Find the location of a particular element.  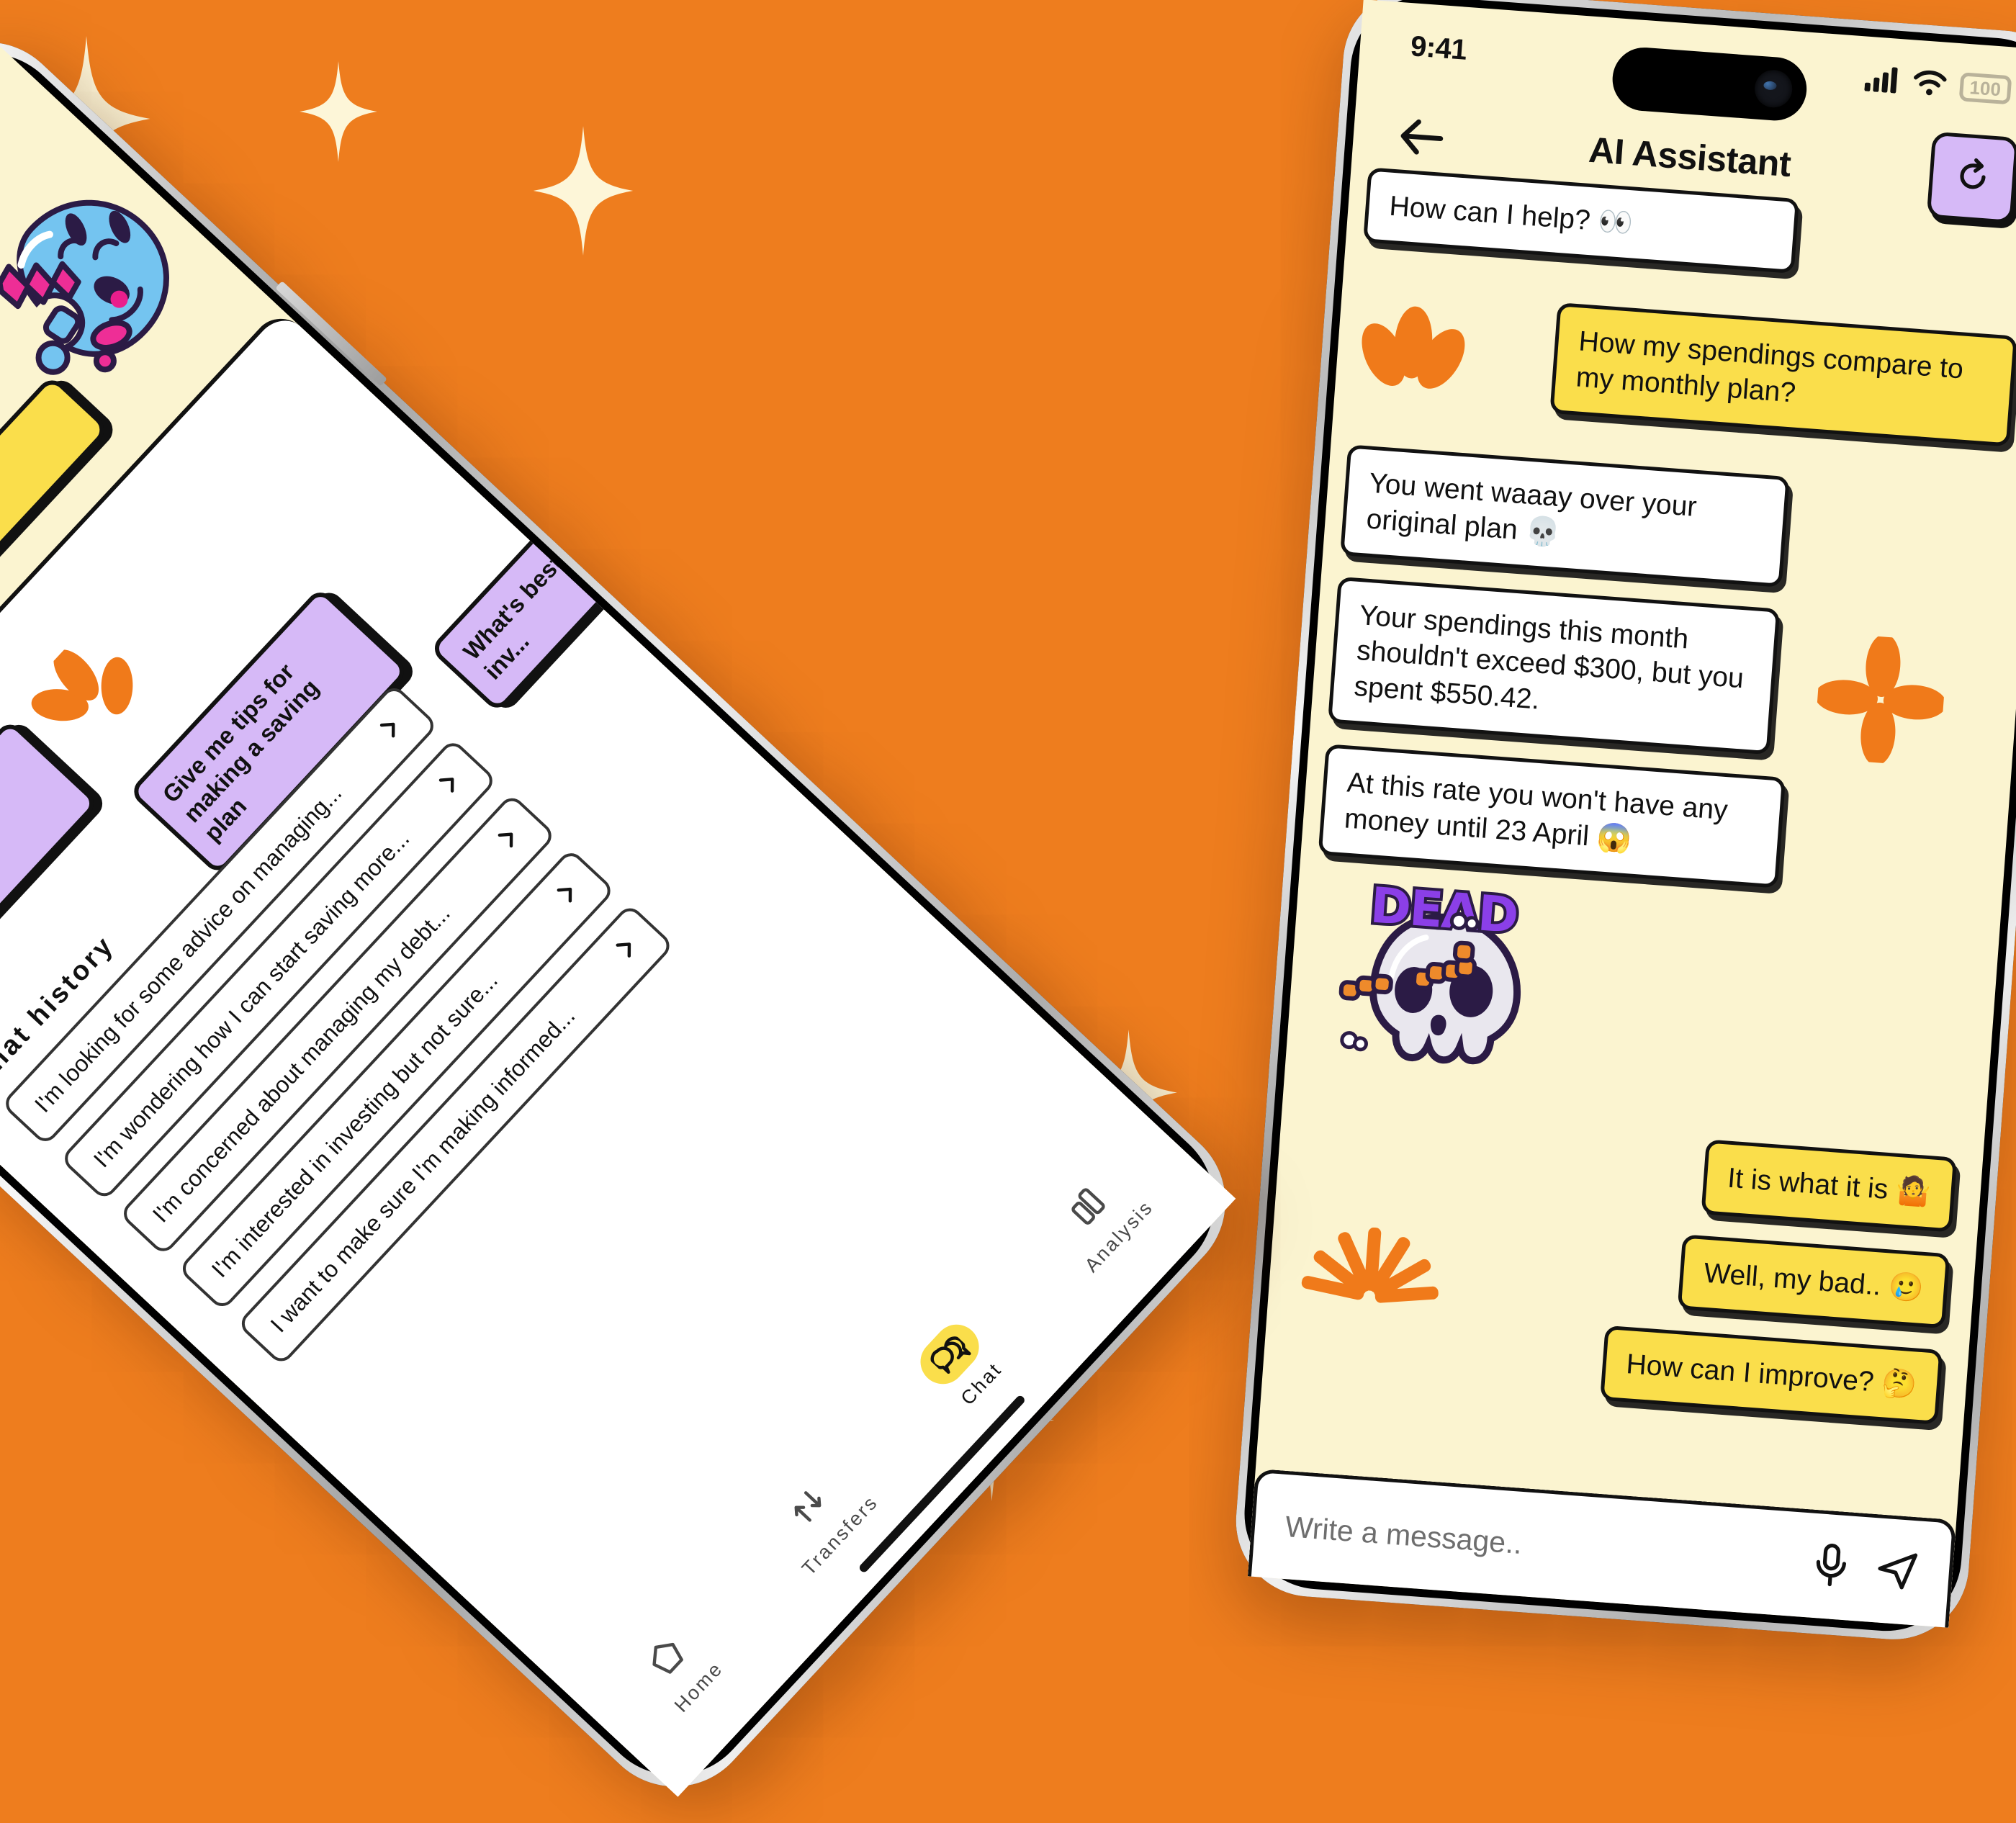

status-icons: 100 is located at coordinates (1938, 85).